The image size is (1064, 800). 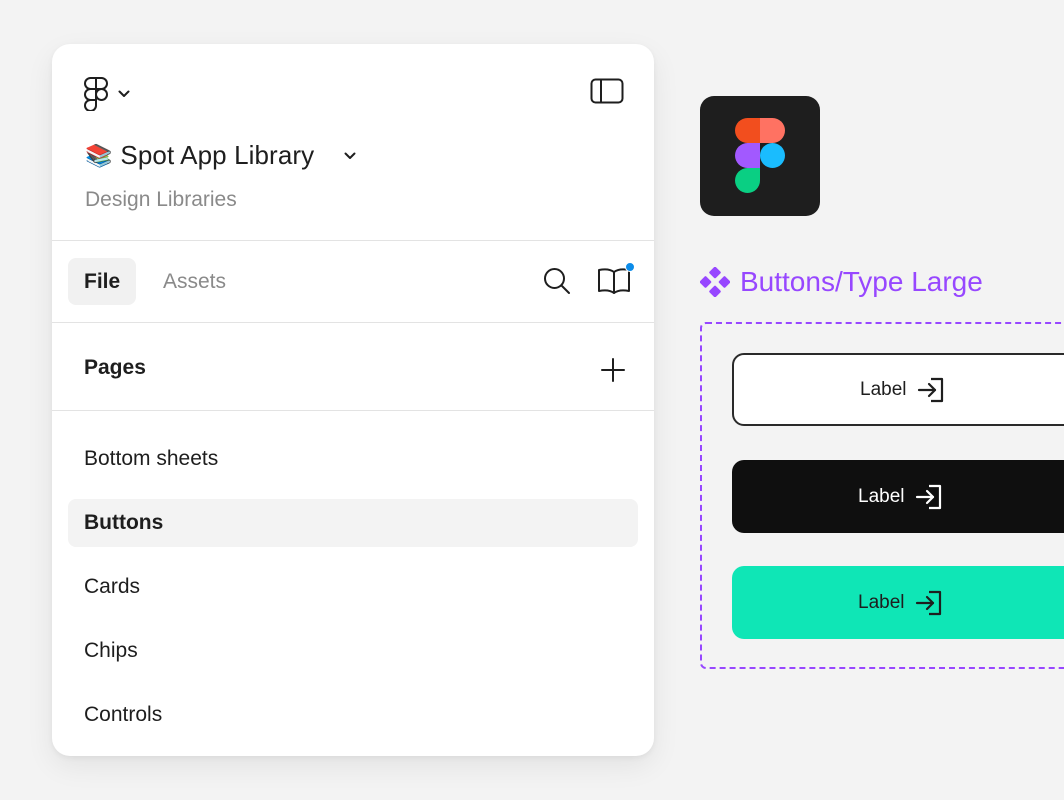 I want to click on tab-assets: Assets, so click(x=194, y=281).